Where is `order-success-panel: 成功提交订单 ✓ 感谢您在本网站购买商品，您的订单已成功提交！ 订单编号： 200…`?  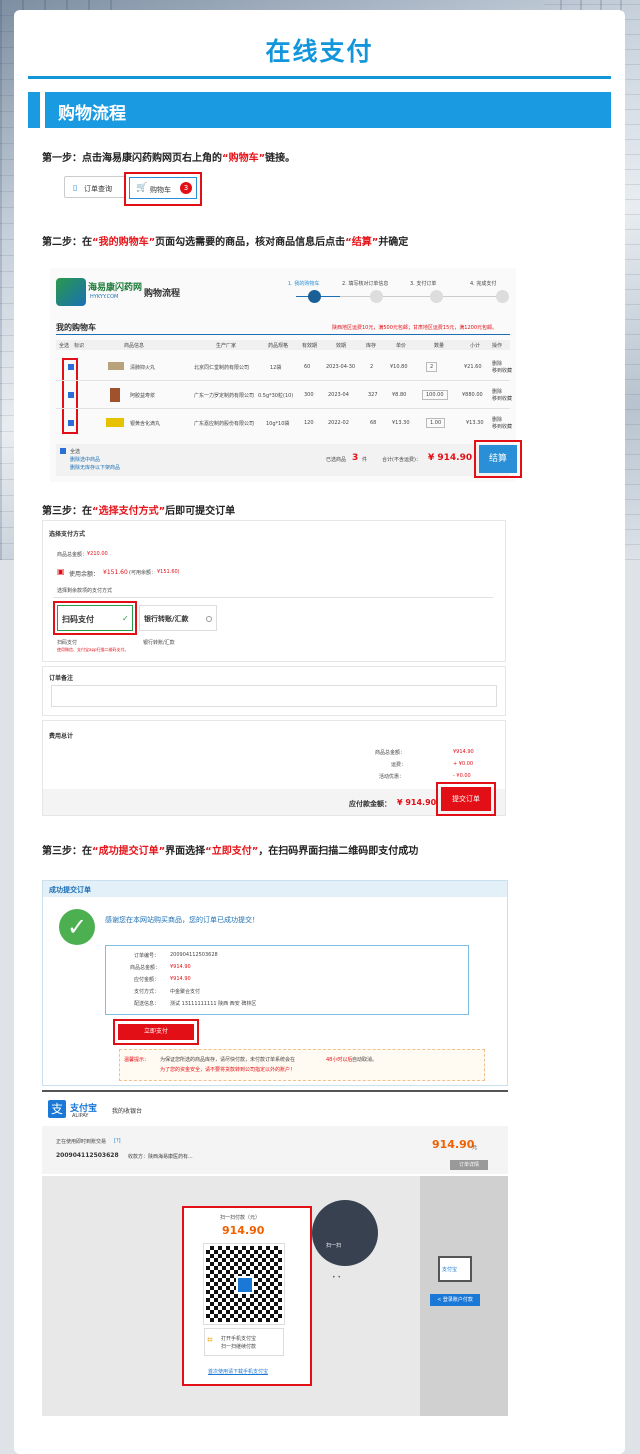 order-success-panel: 成功提交订单 ✓ 感谢您在本网站购买商品，您的订单已成功提交！ 订单编号： 200… is located at coordinates (275, 983).